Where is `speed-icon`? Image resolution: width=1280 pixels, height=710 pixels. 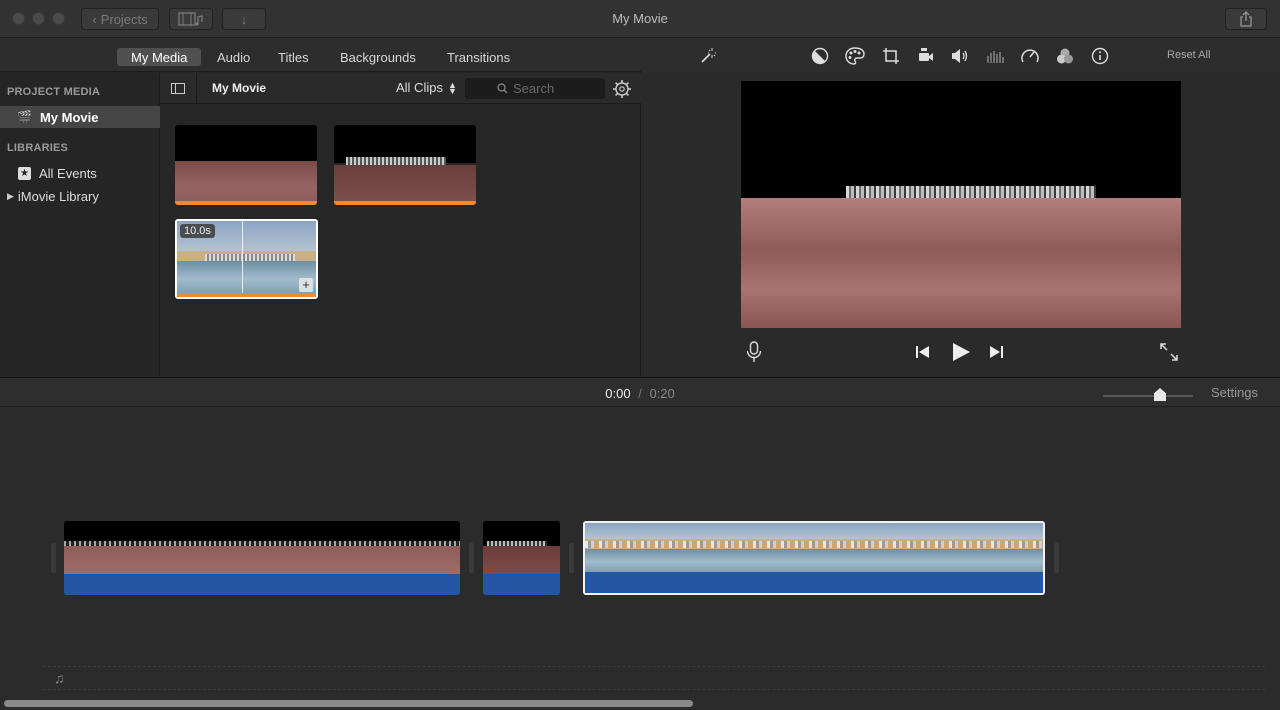 speed-icon is located at coordinates (1030, 56).